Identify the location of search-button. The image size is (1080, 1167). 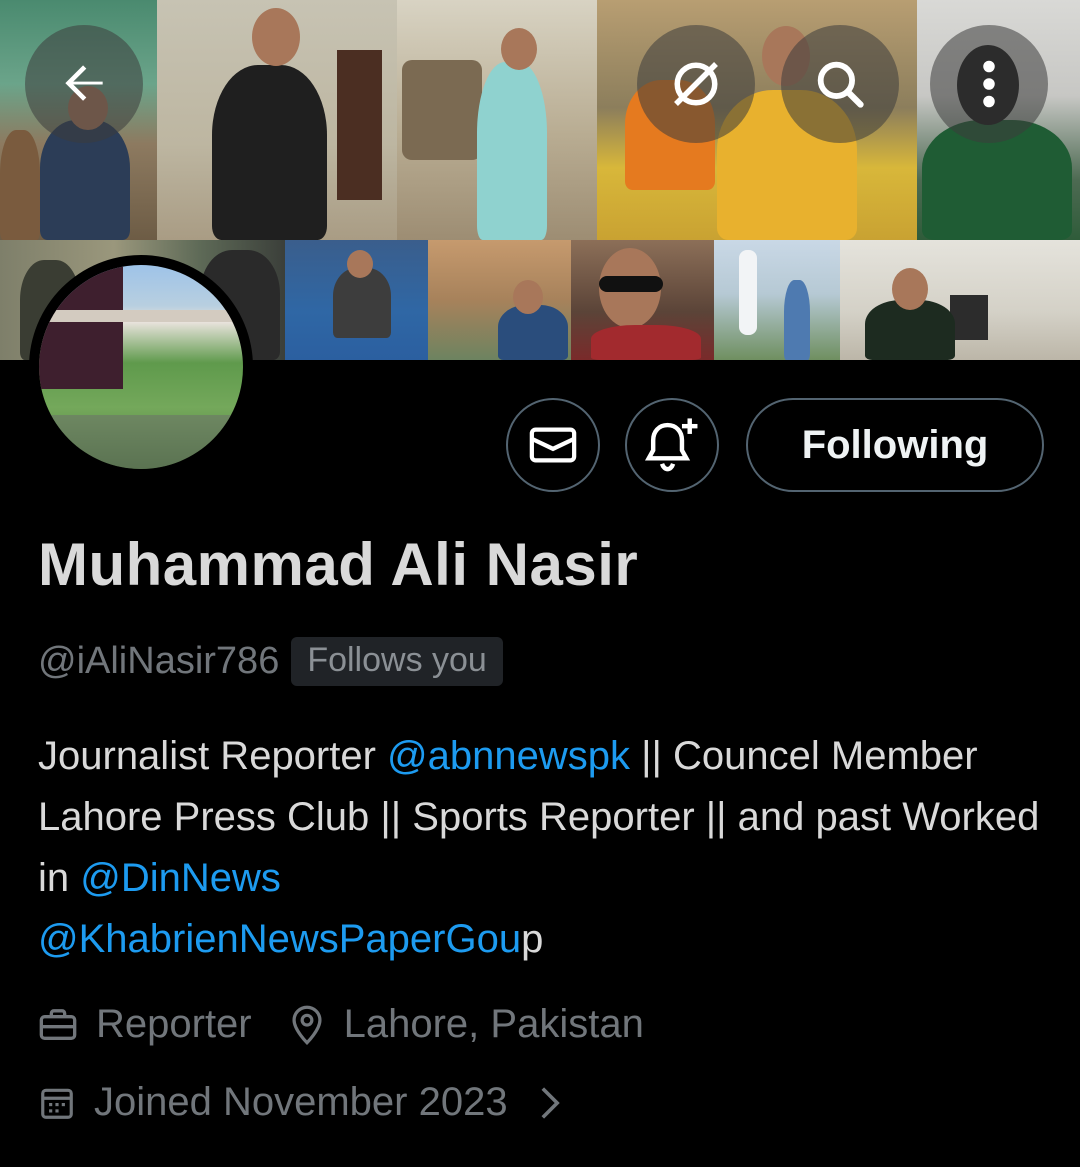
(840, 84).